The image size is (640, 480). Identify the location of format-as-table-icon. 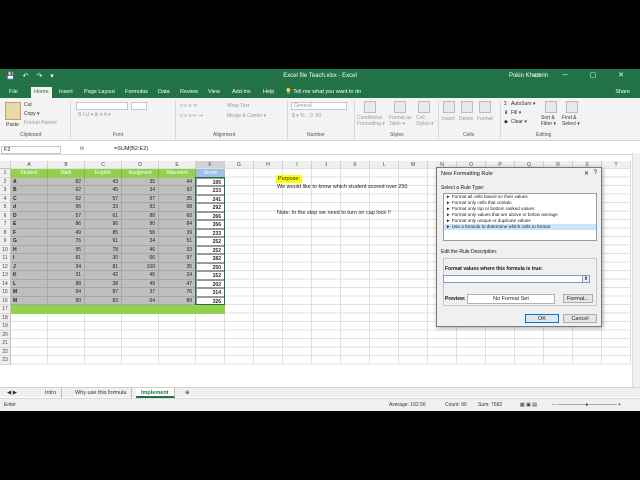
(400, 107).